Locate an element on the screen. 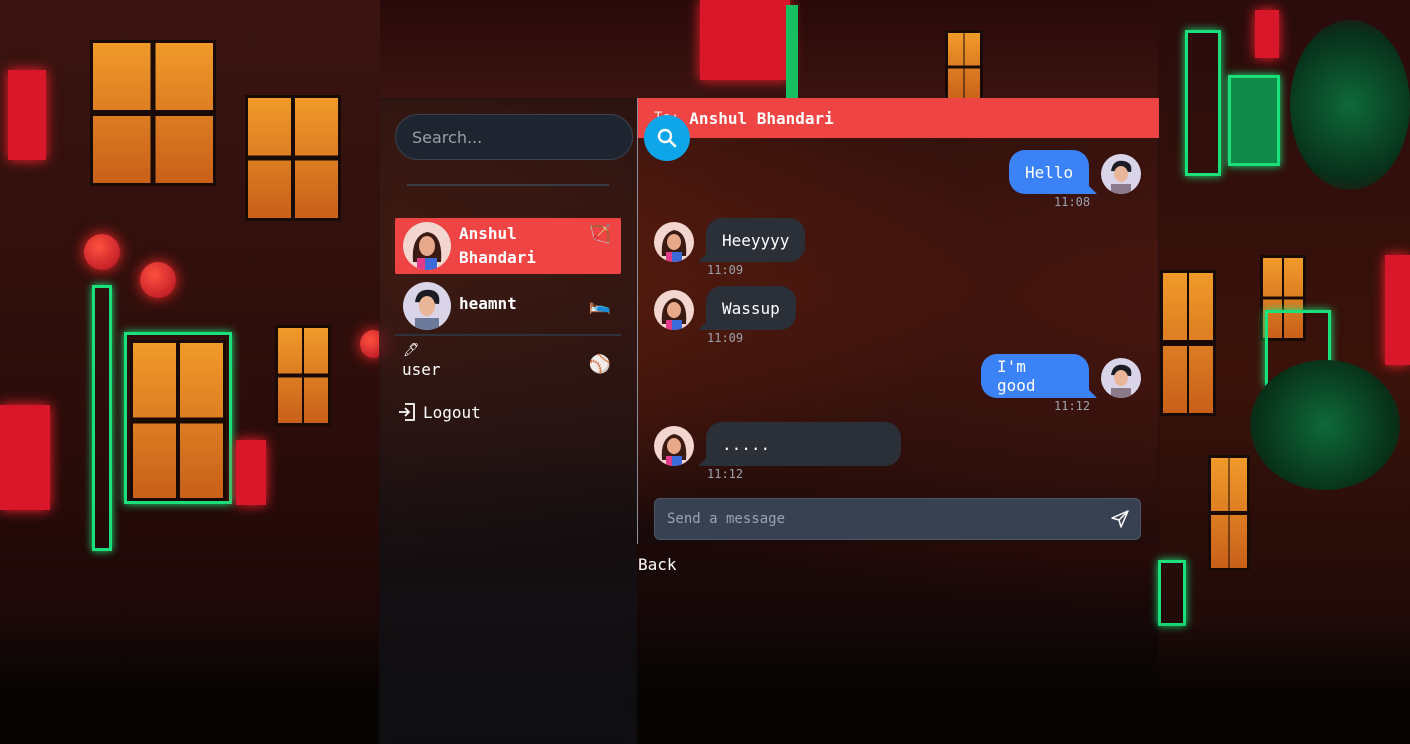 This screenshot has width=1410, height=744. logout-label: Logout is located at coordinates (452, 412).